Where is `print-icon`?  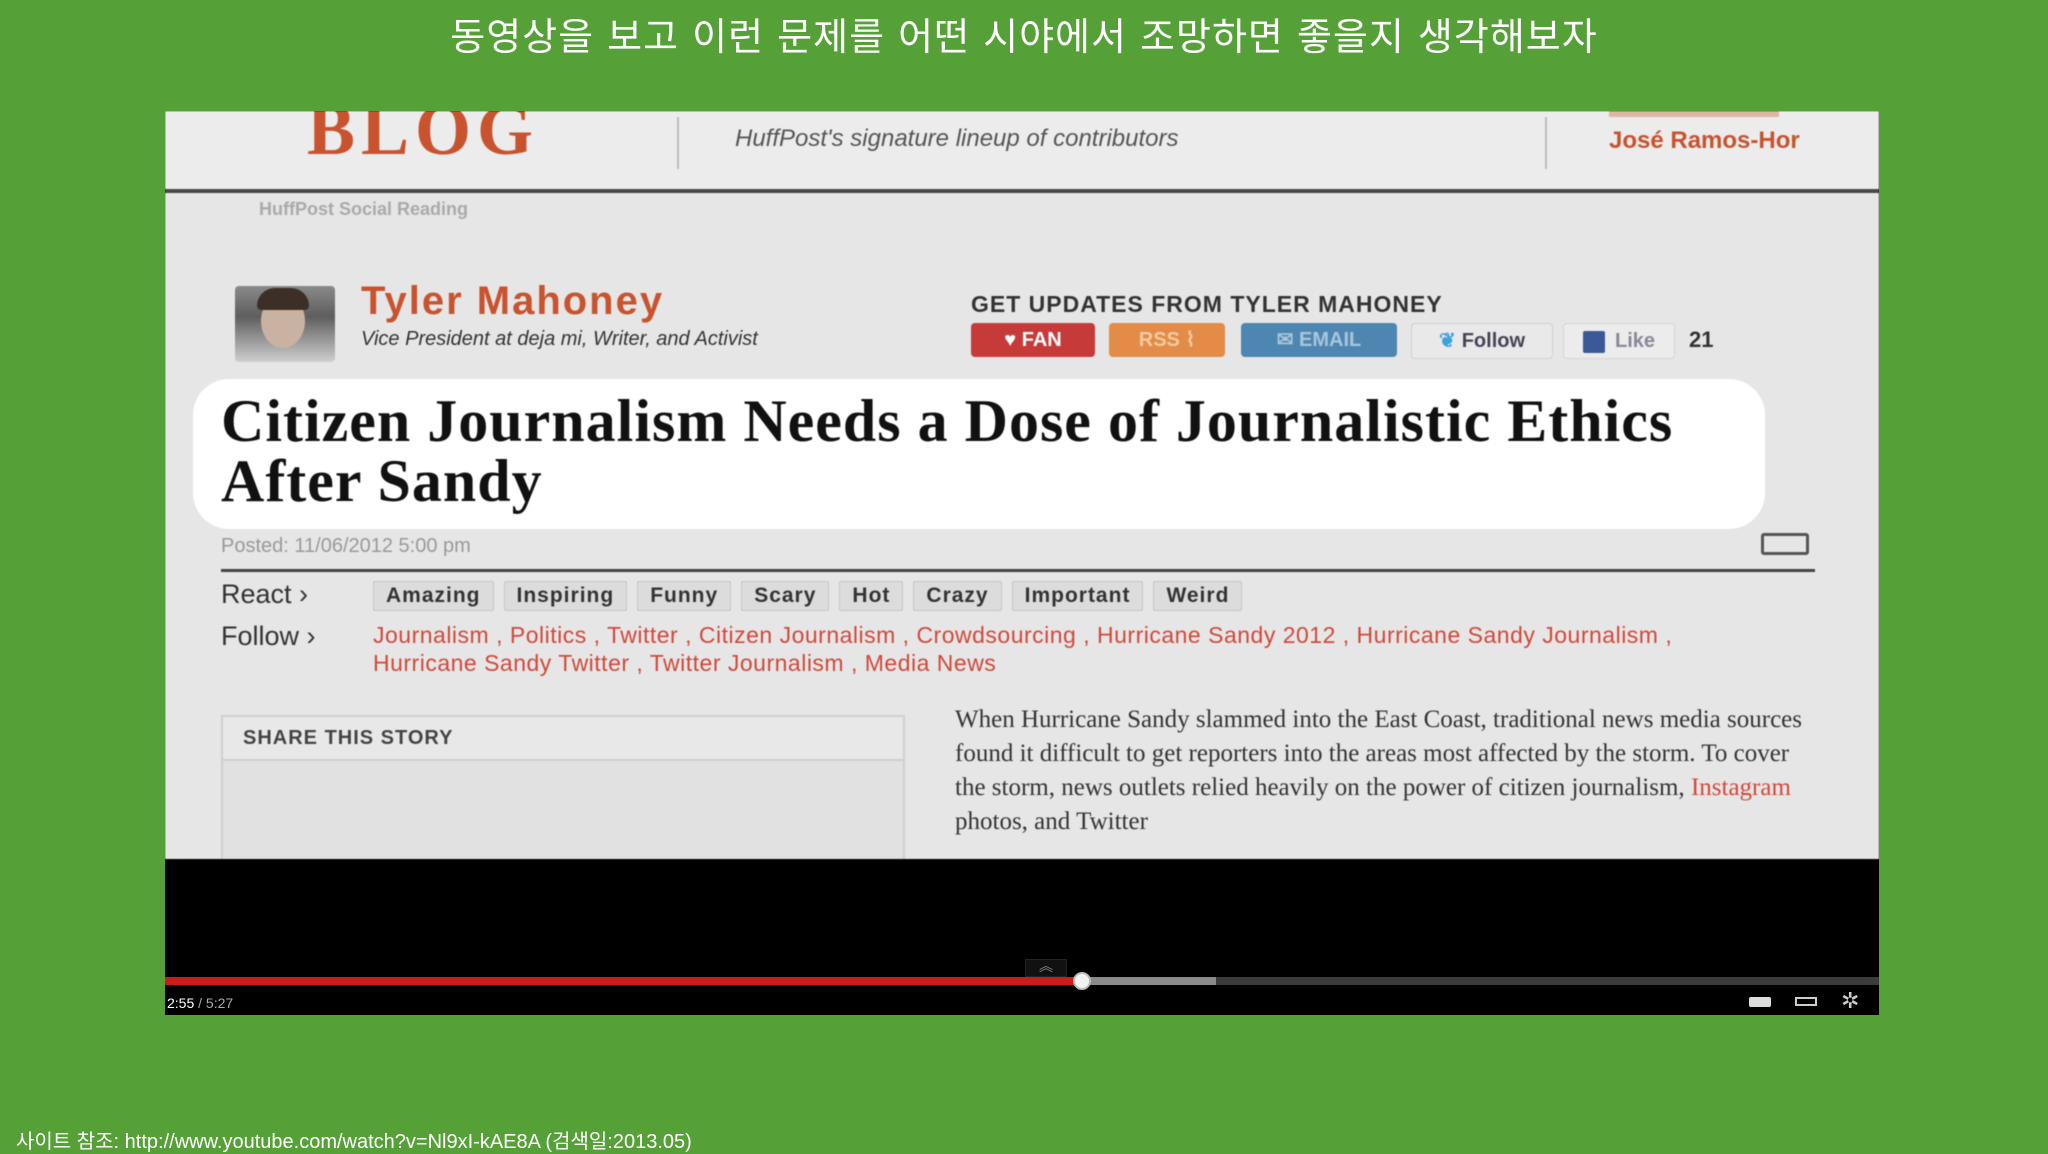 print-icon is located at coordinates (1785, 544).